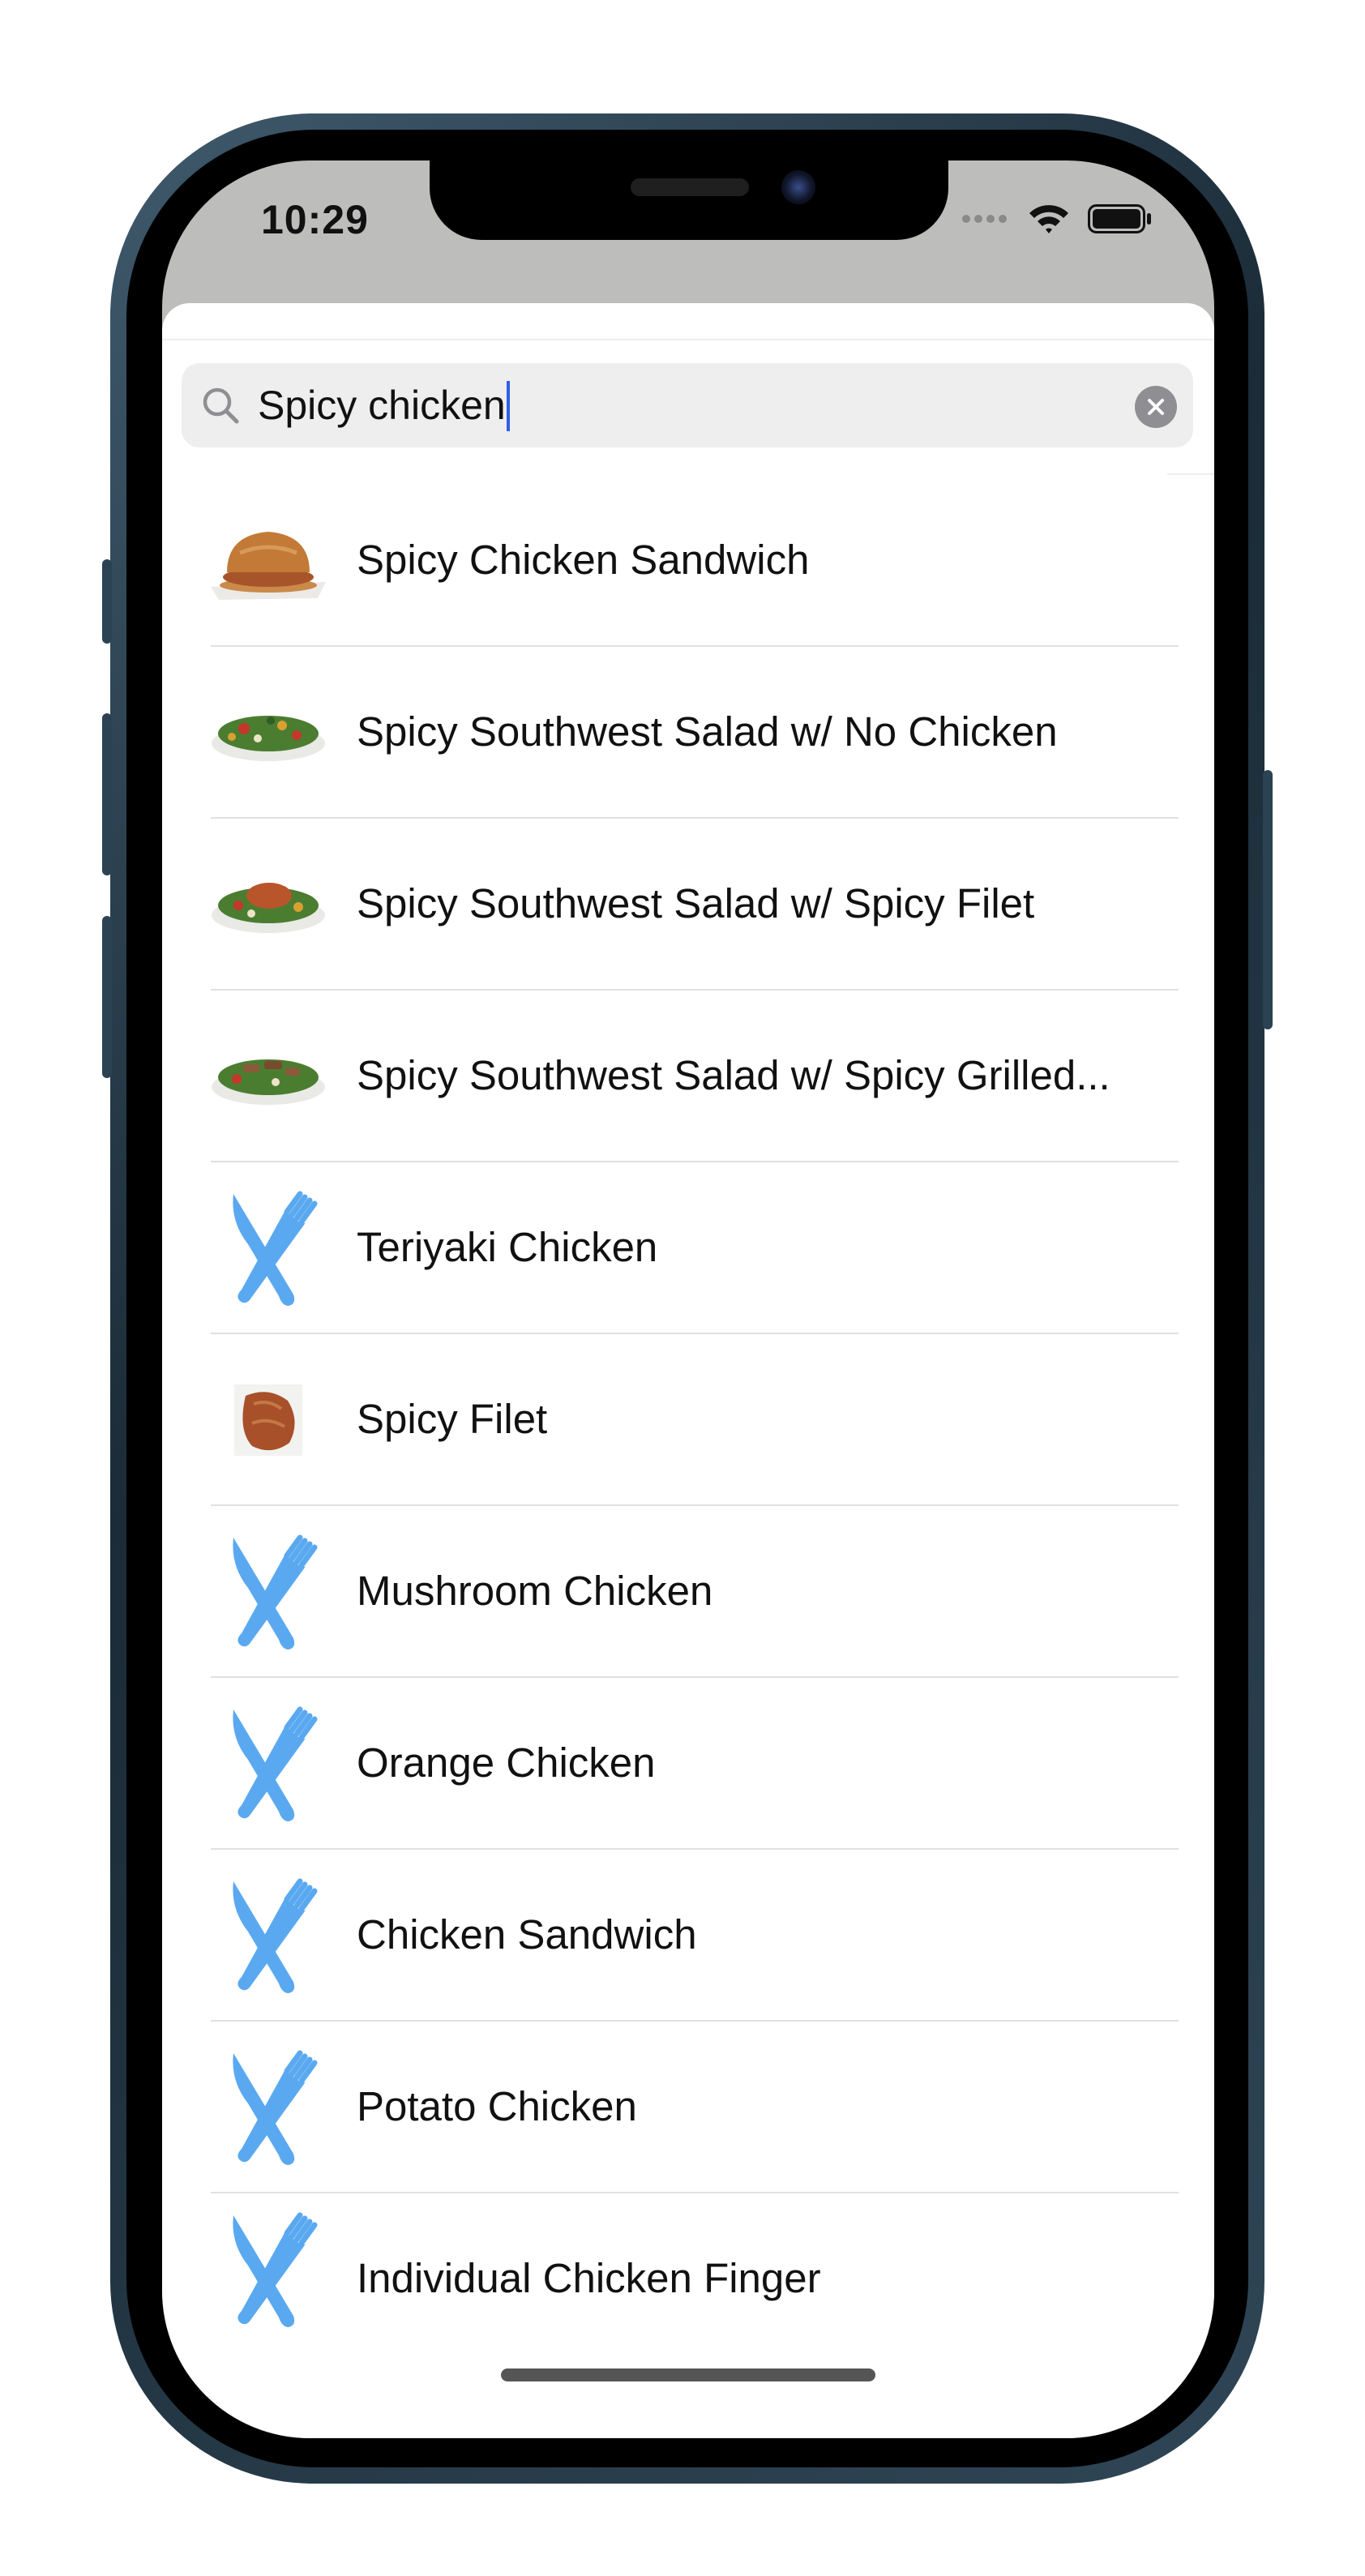 This screenshot has width=1365, height=2576. What do you see at coordinates (589, 2278) in the screenshot?
I see `list-item-label: Individual Chicken Finger` at bounding box center [589, 2278].